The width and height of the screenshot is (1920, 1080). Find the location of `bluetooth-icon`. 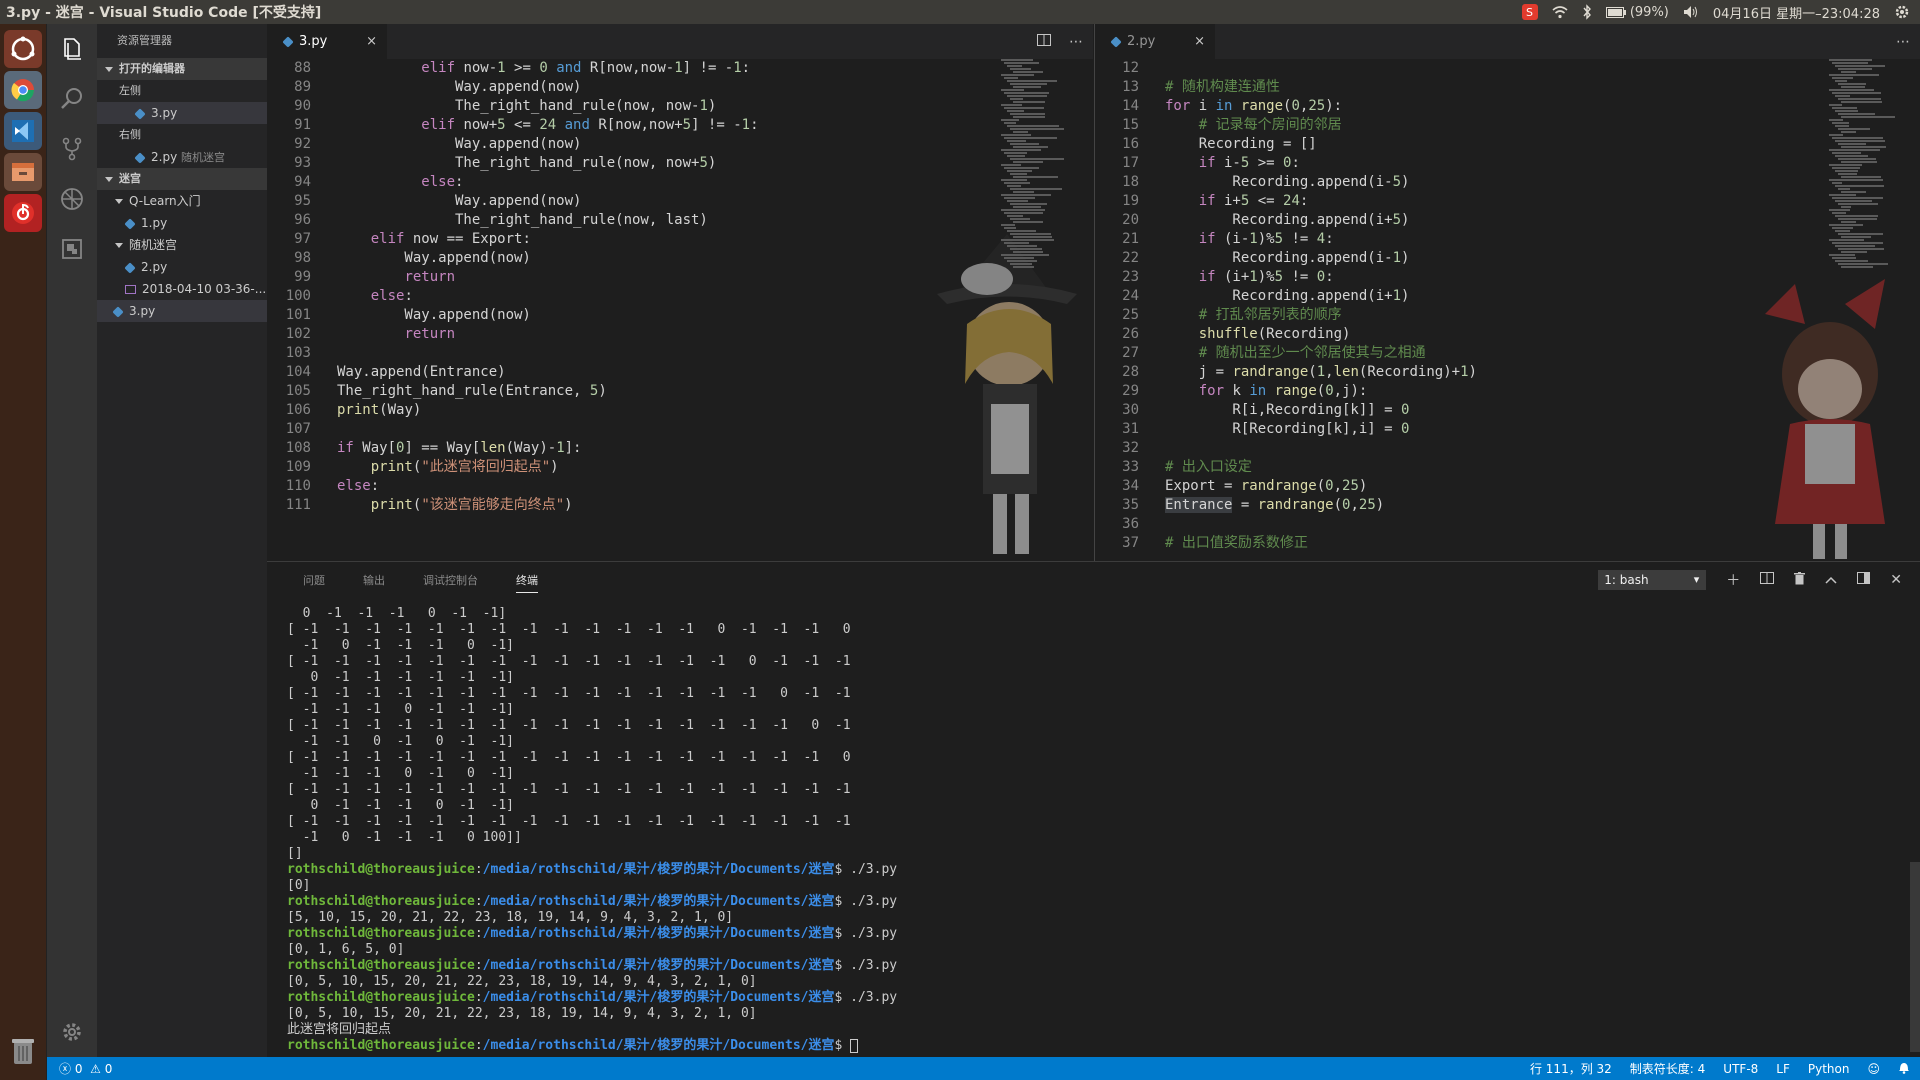

bluetooth-icon is located at coordinates (1587, 12).